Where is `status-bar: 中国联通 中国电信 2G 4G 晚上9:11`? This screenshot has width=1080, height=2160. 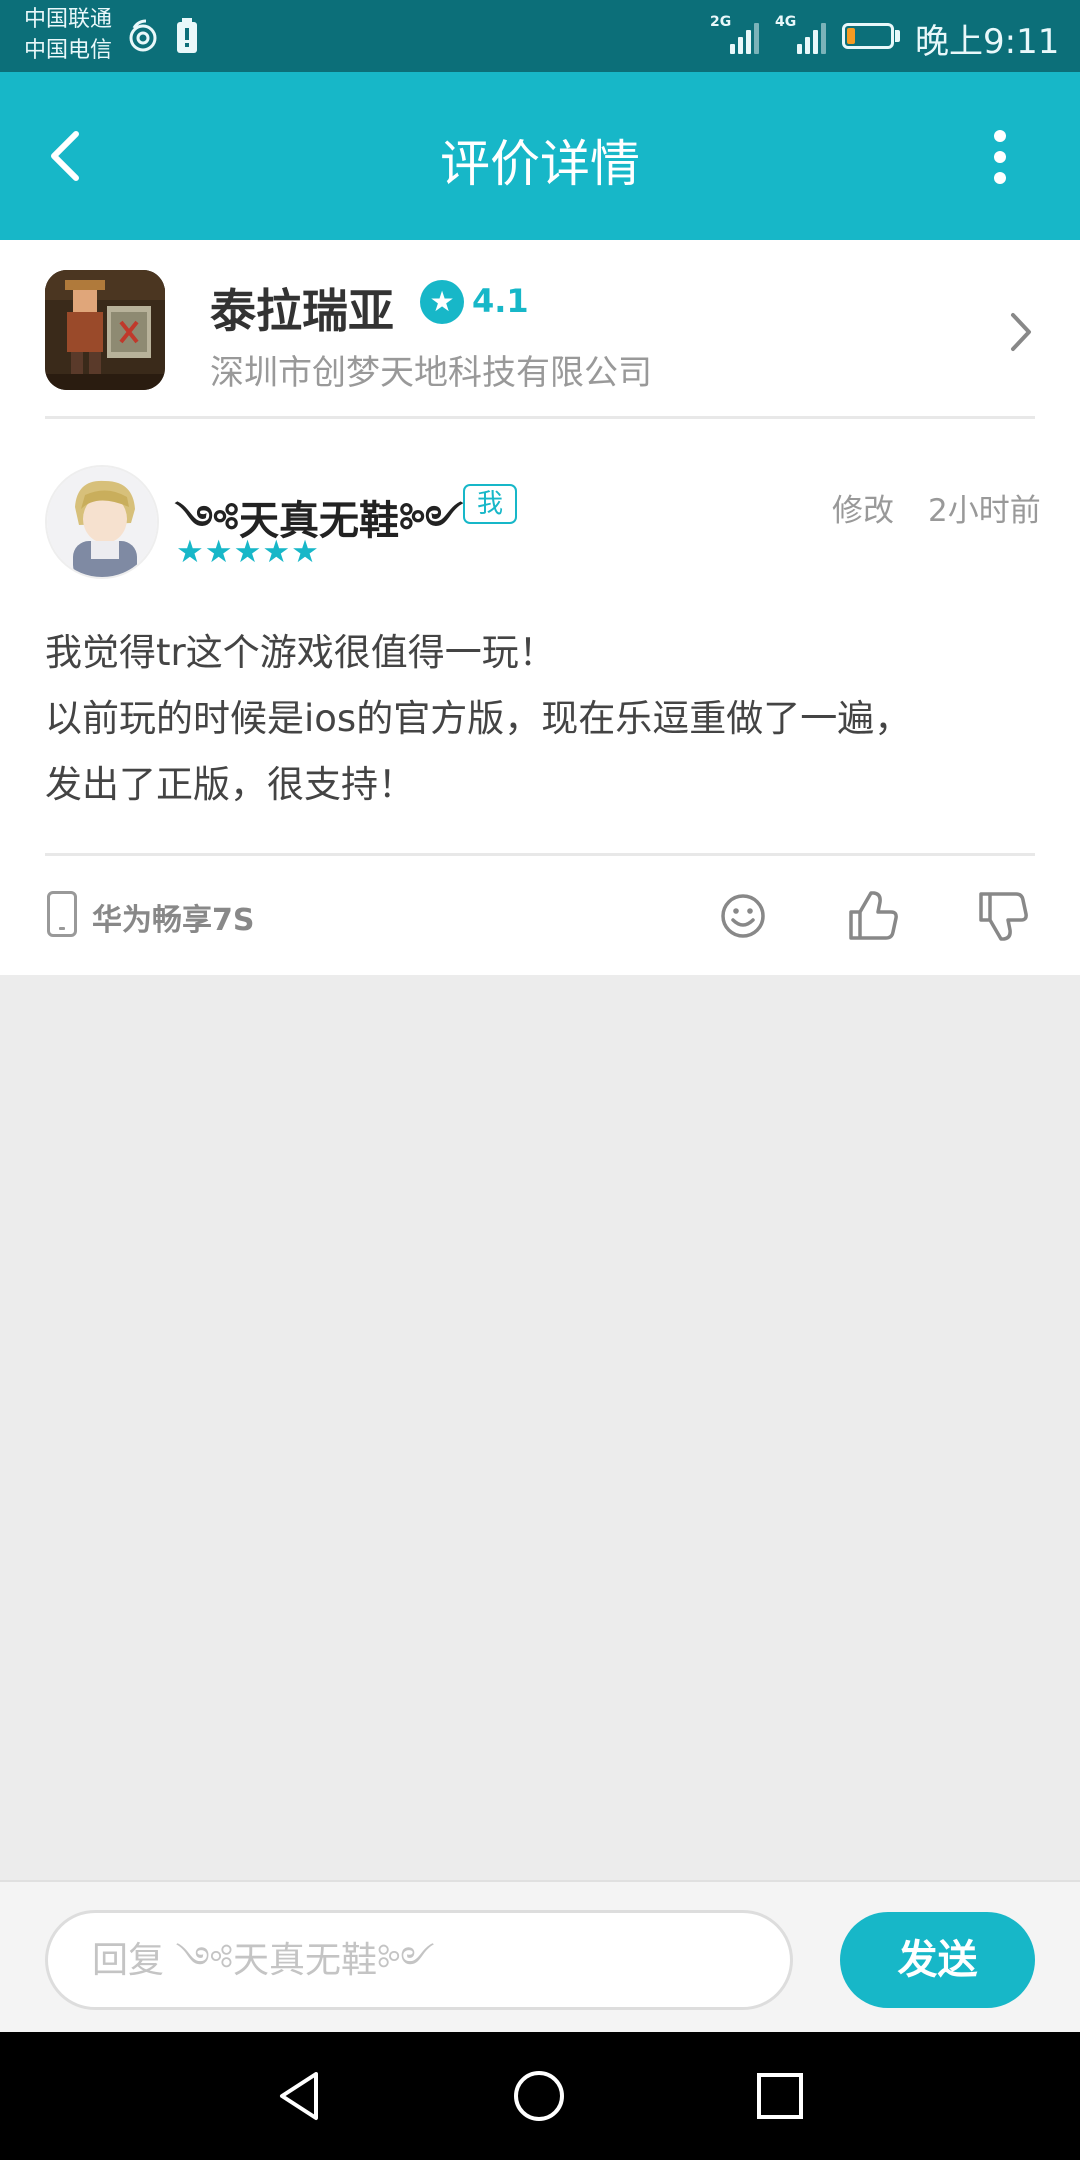
status-bar: 中国联通 中国电信 2G 4G 晚上9:11 is located at coordinates (540, 36).